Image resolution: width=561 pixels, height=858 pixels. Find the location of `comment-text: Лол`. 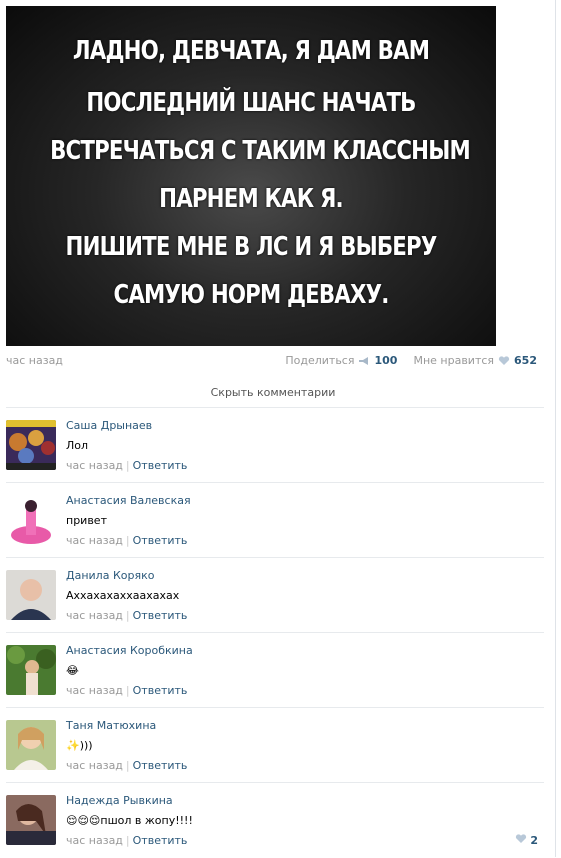

comment-text: Лол is located at coordinates (77, 445).